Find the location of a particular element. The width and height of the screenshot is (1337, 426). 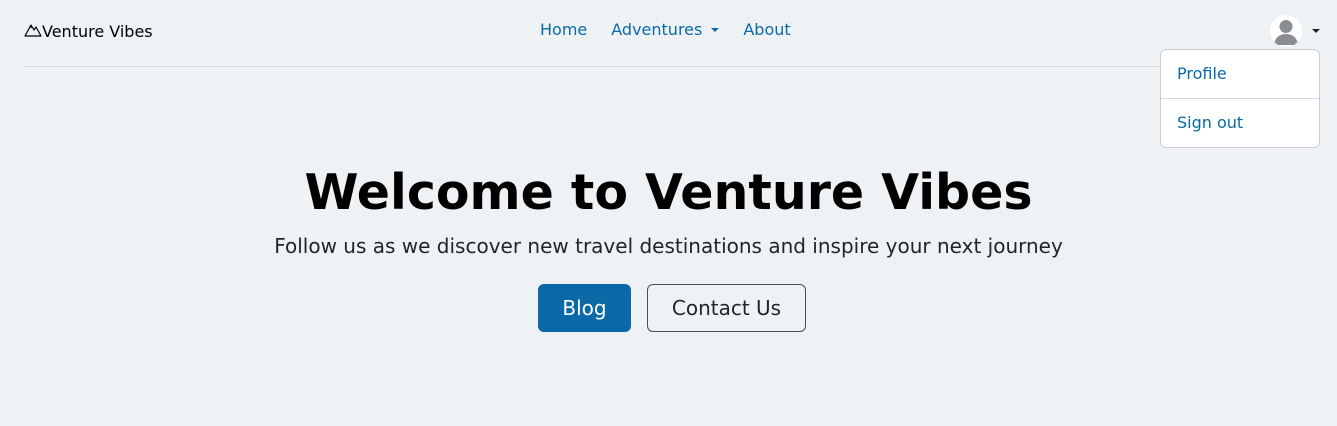

user-menu-toggle is located at coordinates (1295, 31).